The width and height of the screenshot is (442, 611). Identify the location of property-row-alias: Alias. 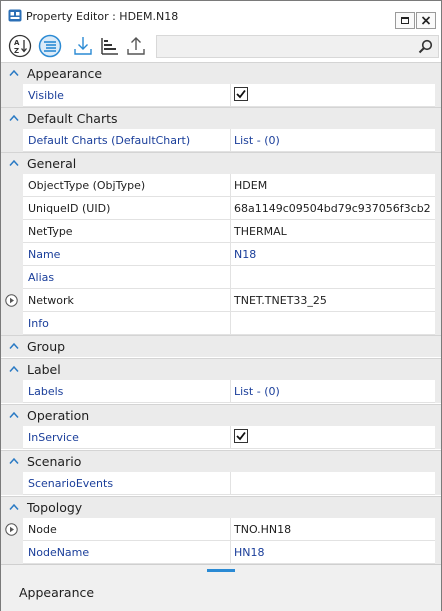
(221, 277).